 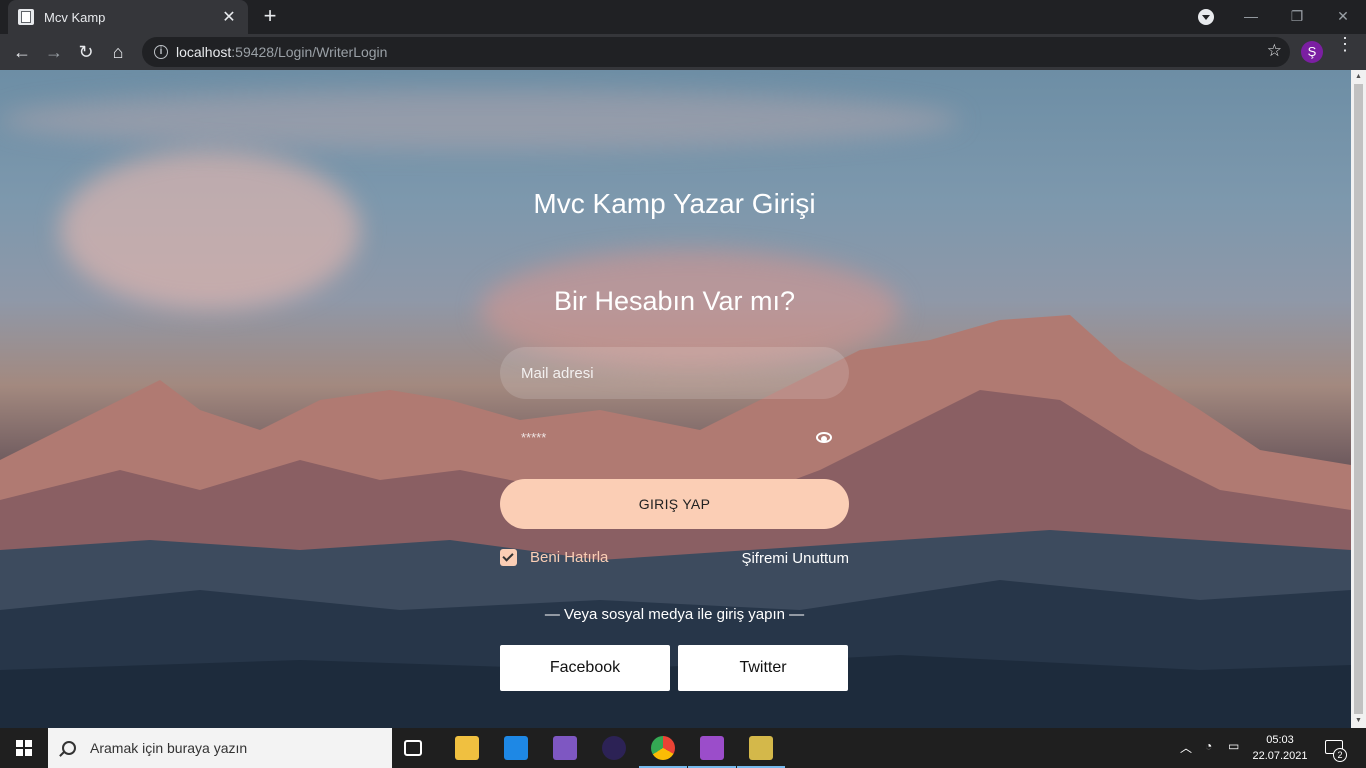 I want to click on notification-badge: 2, so click(x=1340, y=755).